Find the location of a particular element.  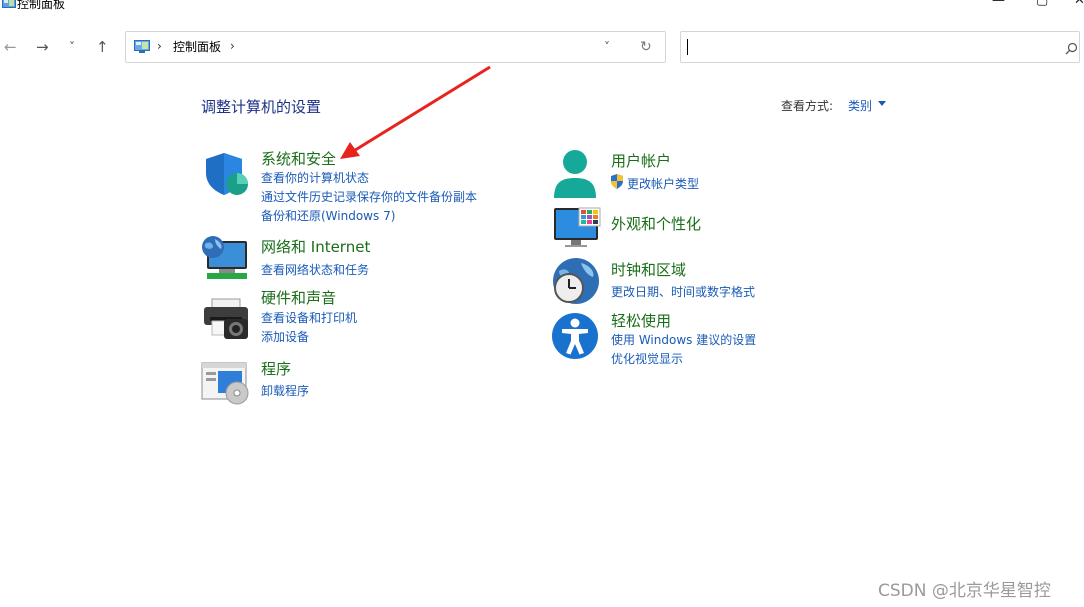

maximize-button: ▢ is located at coordinates (1042, 4).